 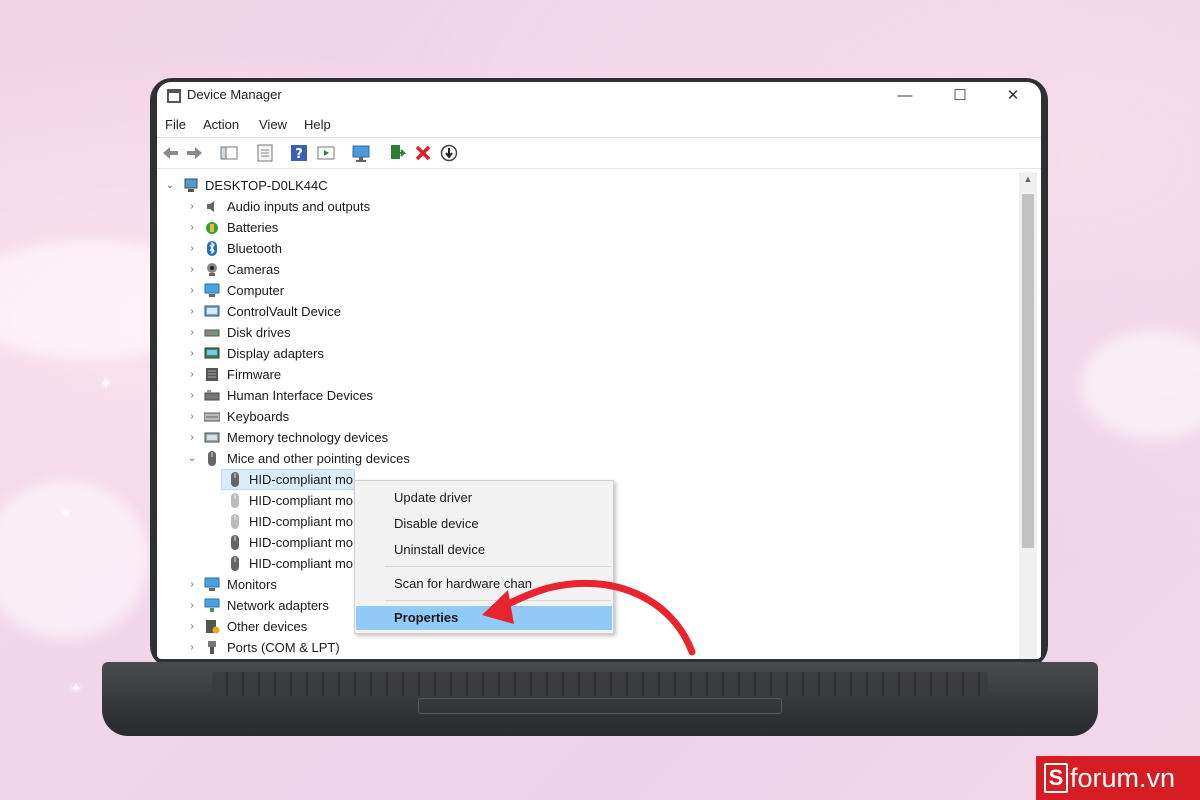 What do you see at coordinates (1056, 778) in the screenshot?
I see `logo-mark: S` at bounding box center [1056, 778].